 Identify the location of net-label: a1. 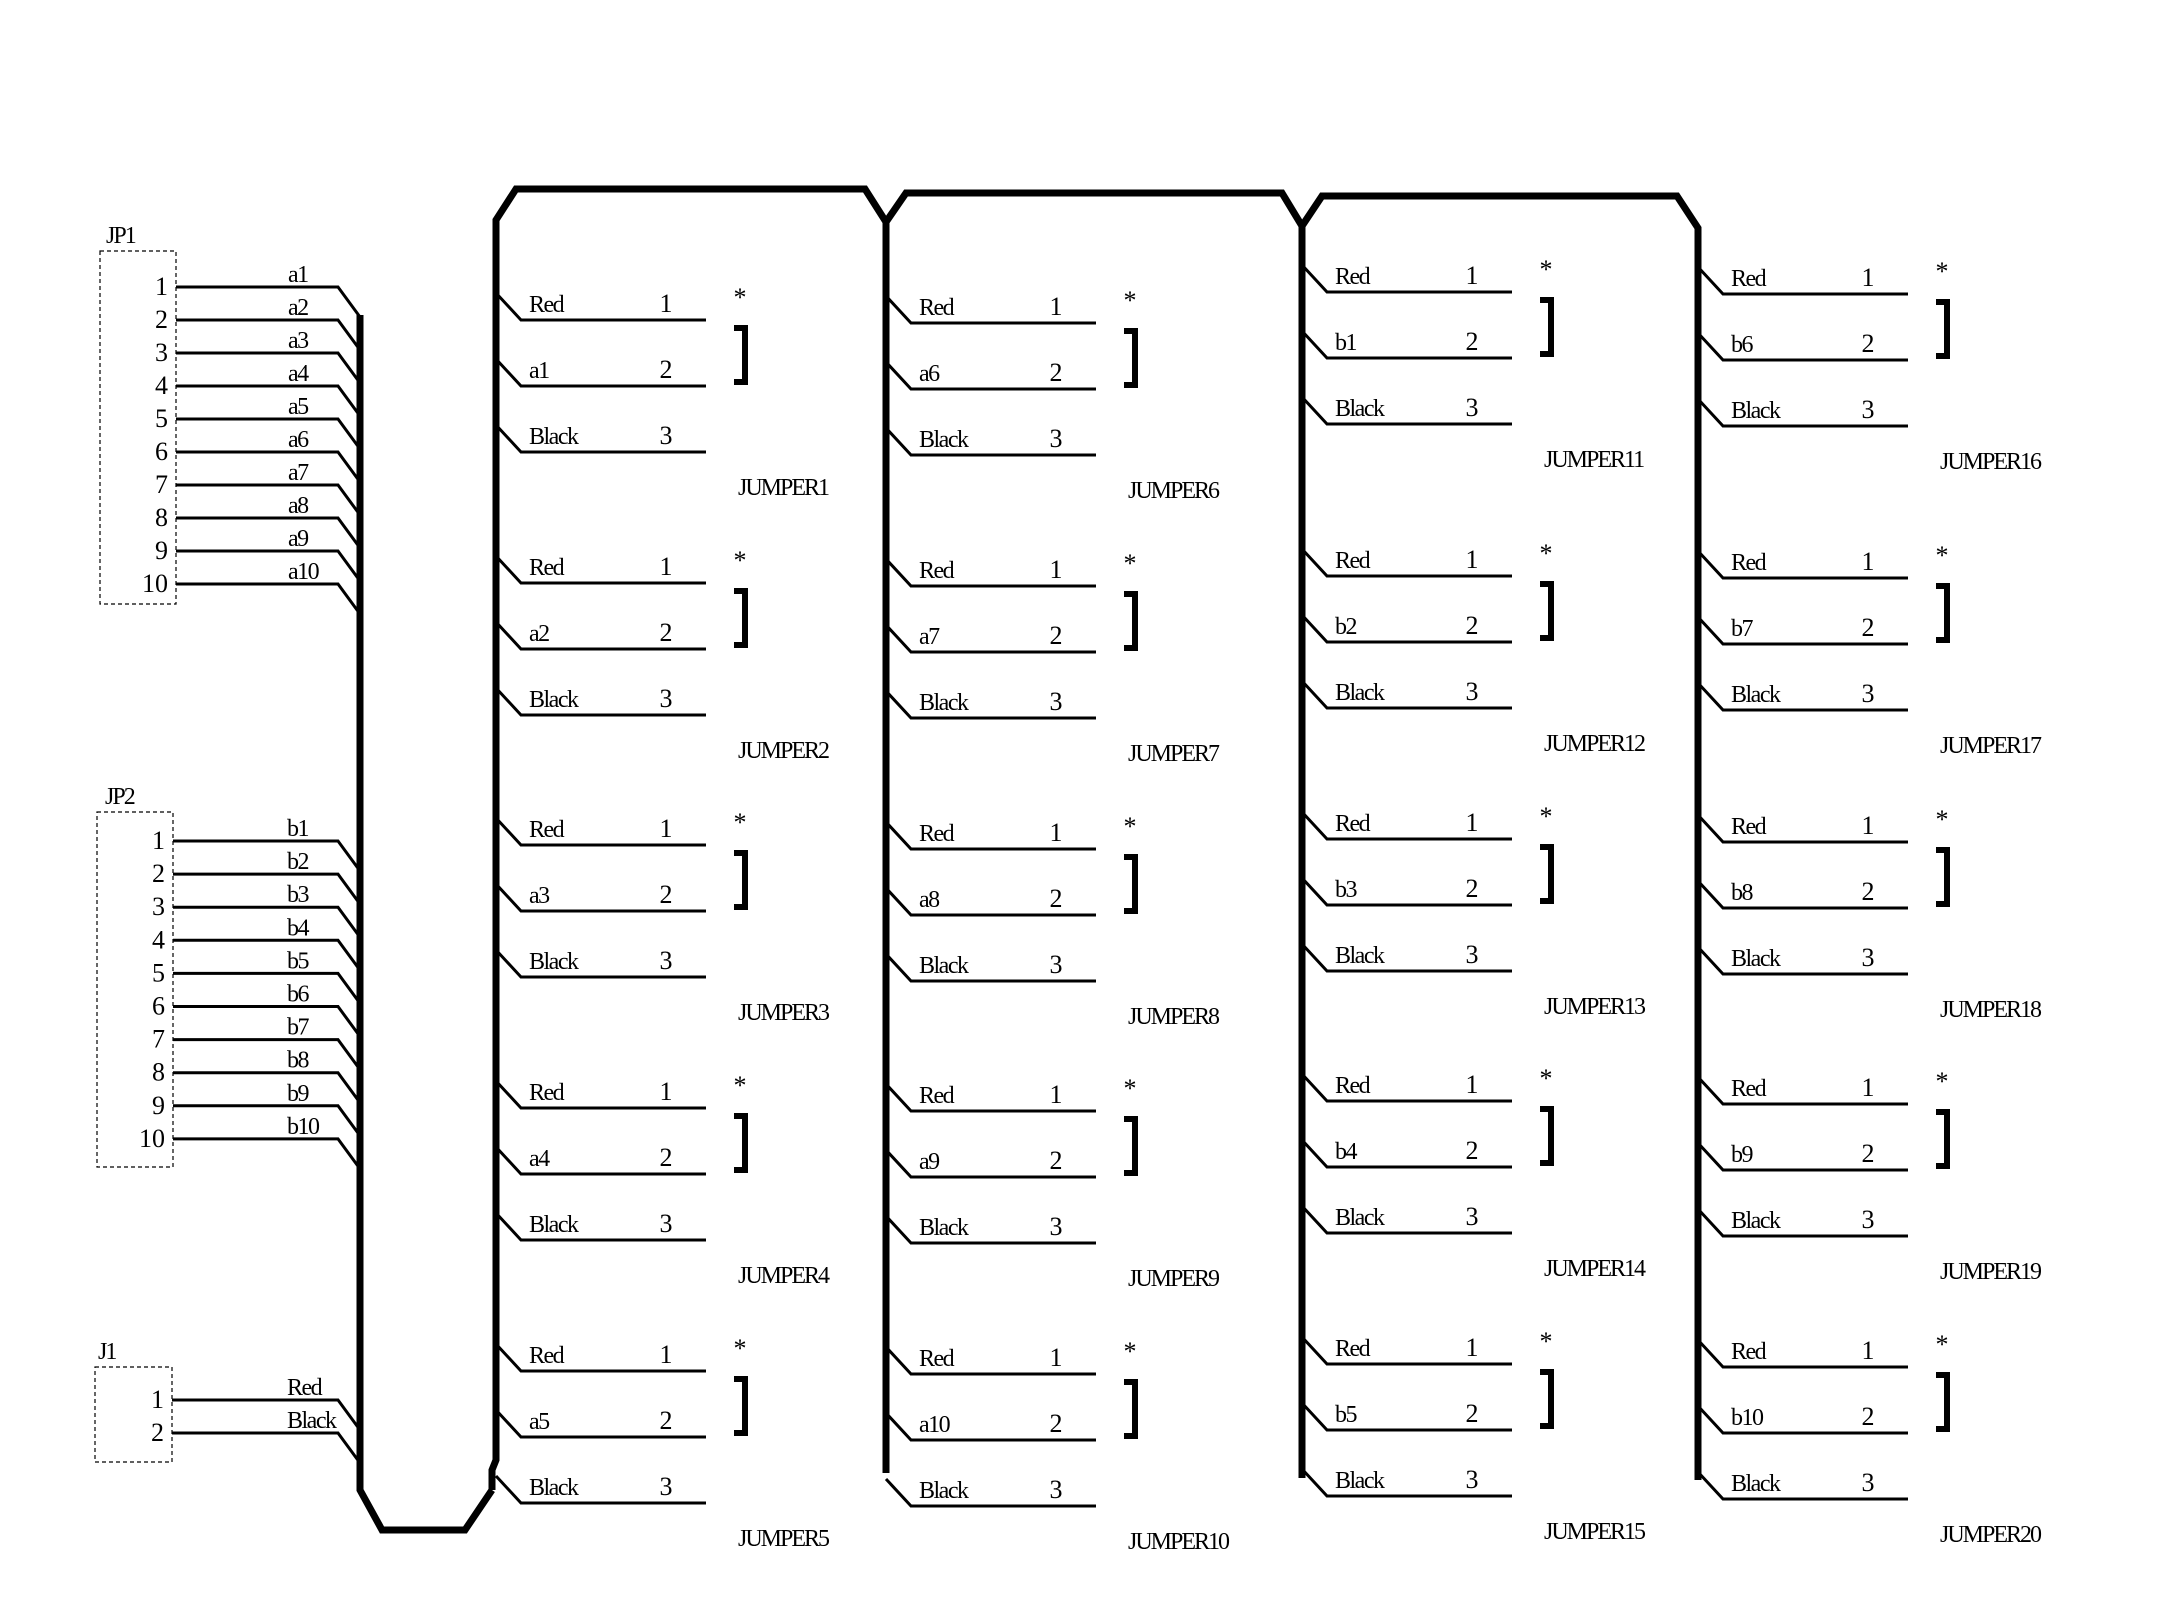
(298, 275).